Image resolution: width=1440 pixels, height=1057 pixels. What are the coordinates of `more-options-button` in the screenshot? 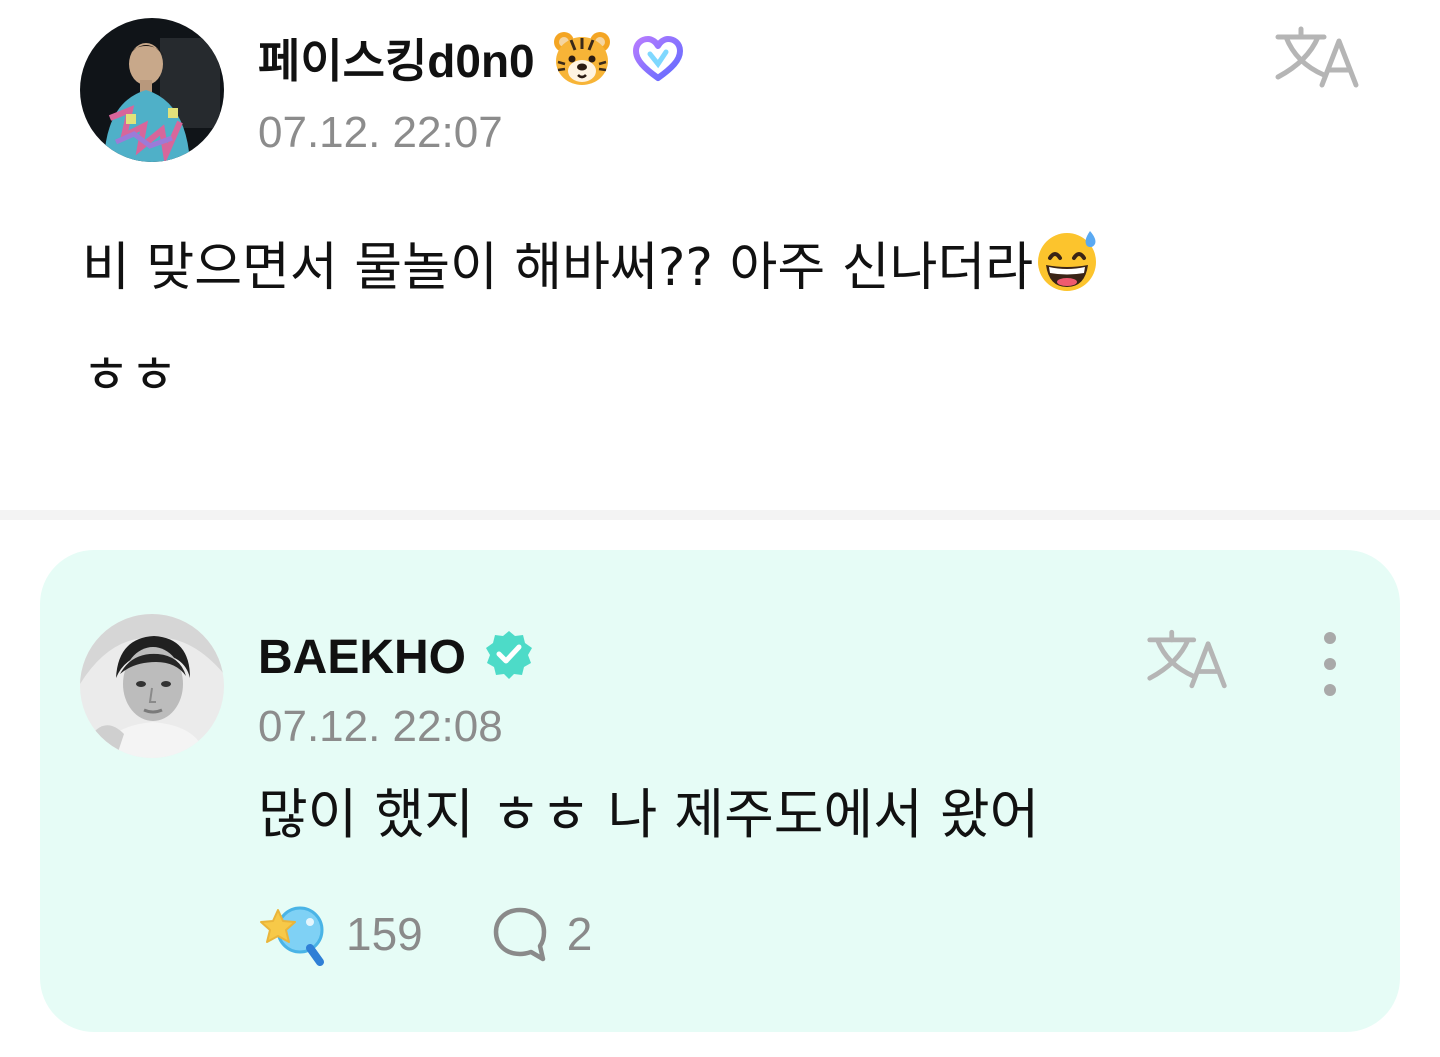 It's located at (1329, 664).